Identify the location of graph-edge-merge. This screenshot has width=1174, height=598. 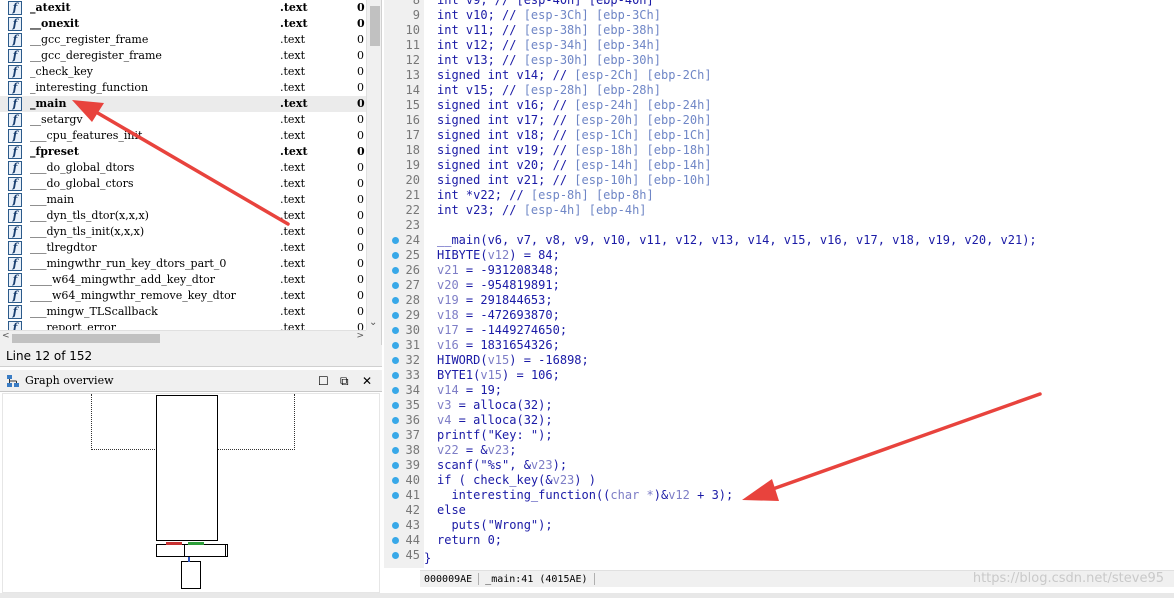
(189, 559).